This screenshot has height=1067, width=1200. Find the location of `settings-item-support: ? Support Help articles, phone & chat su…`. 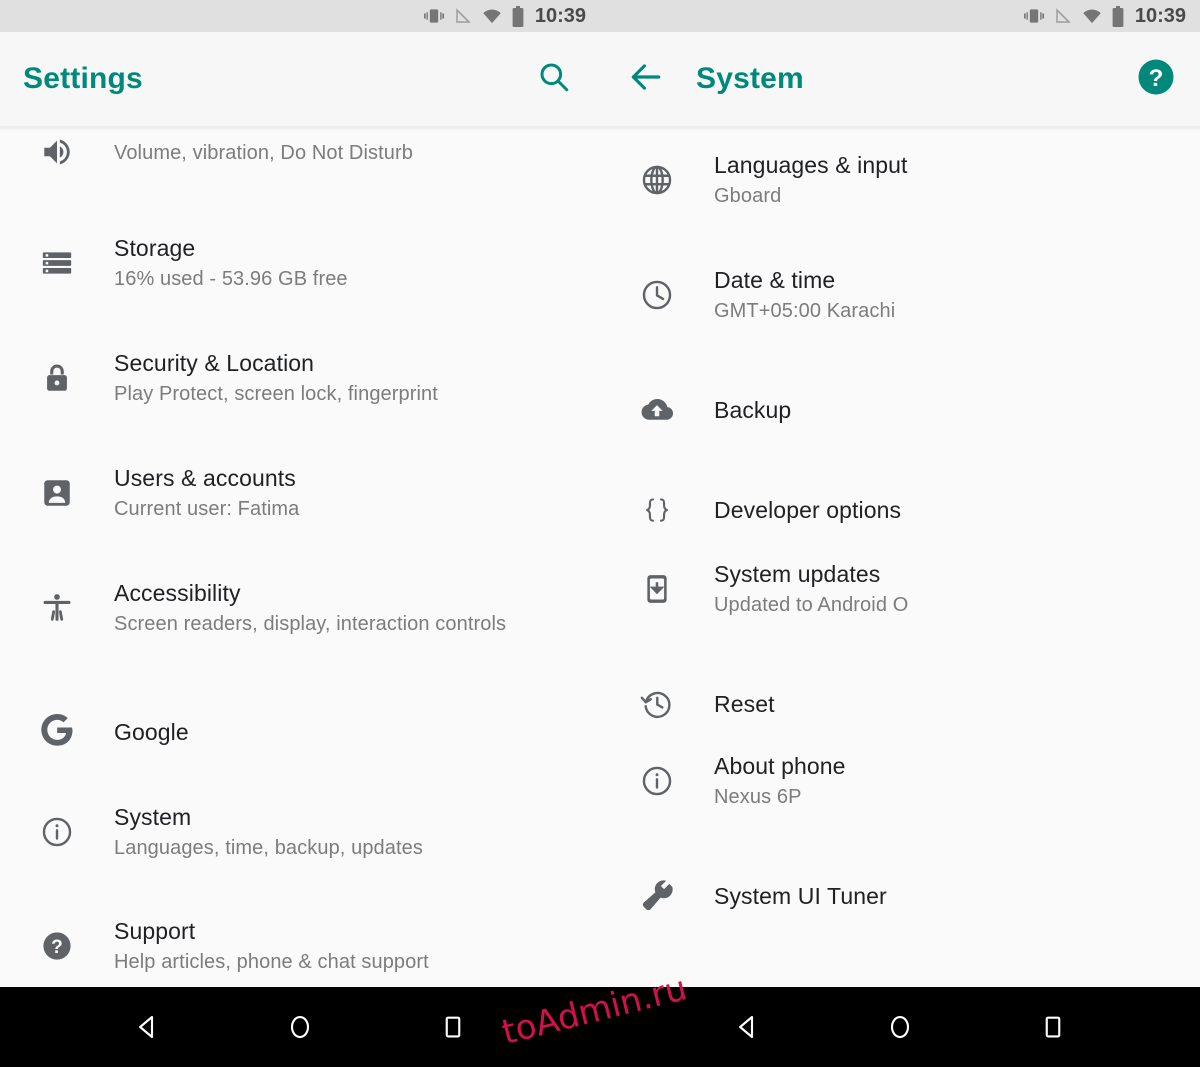

settings-item-support: ? Support Help articles, phone & chat su… is located at coordinates (300, 945).